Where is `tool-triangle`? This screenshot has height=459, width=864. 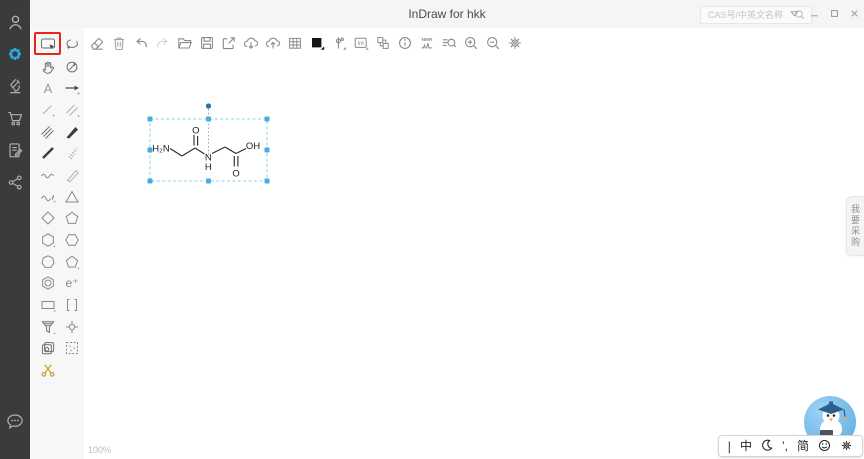
tool-triangle is located at coordinates (72, 197).